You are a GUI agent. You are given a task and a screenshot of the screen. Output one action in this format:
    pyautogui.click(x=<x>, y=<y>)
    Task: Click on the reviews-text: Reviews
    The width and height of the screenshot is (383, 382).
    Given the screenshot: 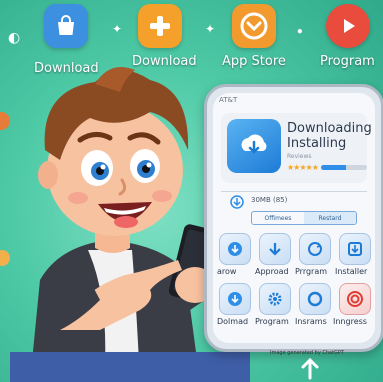 What is the action you would take?
    pyautogui.click(x=299, y=156)
    